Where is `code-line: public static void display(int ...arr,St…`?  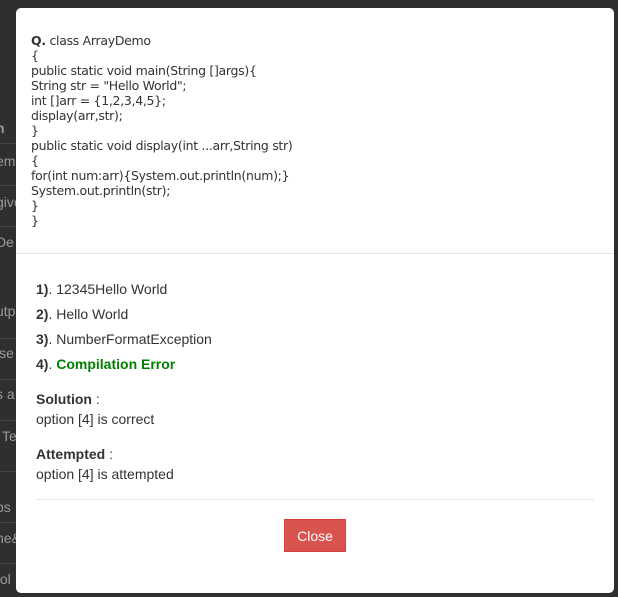 code-line: public static void display(int ...arr,St… is located at coordinates (162, 145).